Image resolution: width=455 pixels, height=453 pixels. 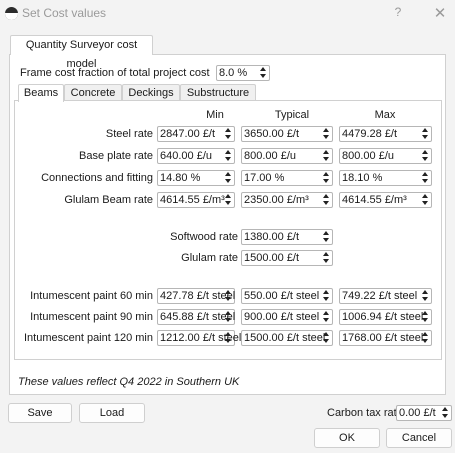 I want to click on paint-60-min: 427.78 £/t steel, so click(x=196, y=296).